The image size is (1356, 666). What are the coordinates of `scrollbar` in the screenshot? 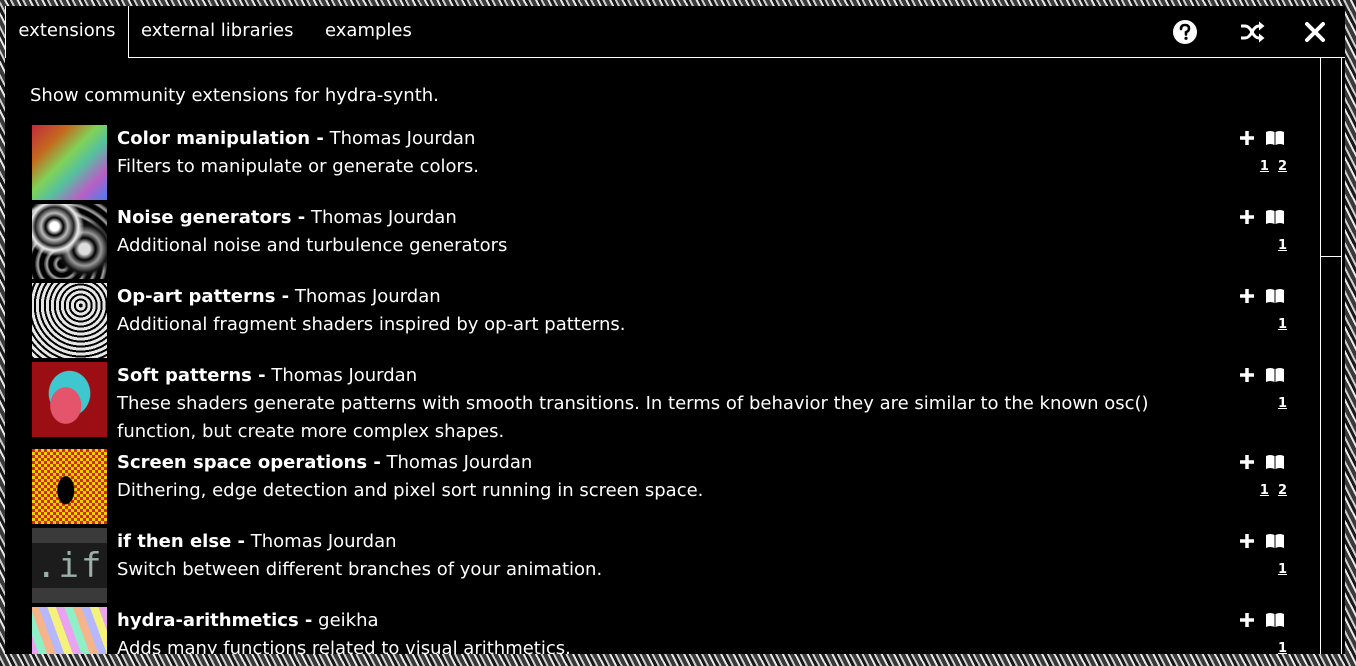 It's located at (1331, 356).